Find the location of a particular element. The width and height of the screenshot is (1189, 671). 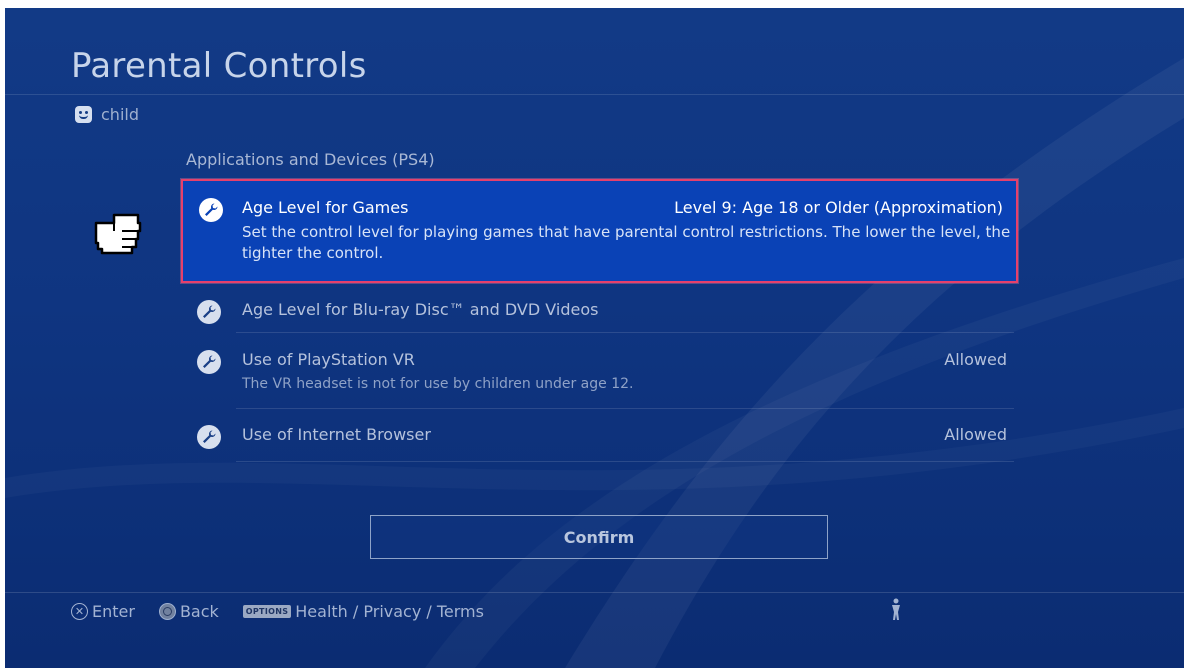

footer-divider is located at coordinates (594, 592).